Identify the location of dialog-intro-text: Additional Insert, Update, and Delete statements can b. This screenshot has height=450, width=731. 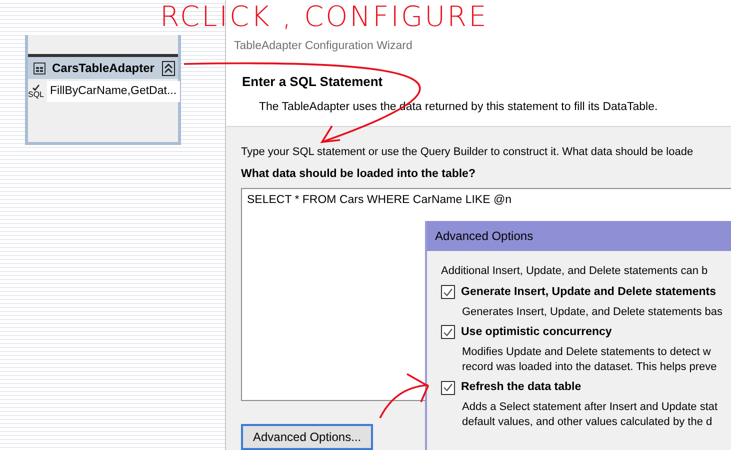
(575, 271).